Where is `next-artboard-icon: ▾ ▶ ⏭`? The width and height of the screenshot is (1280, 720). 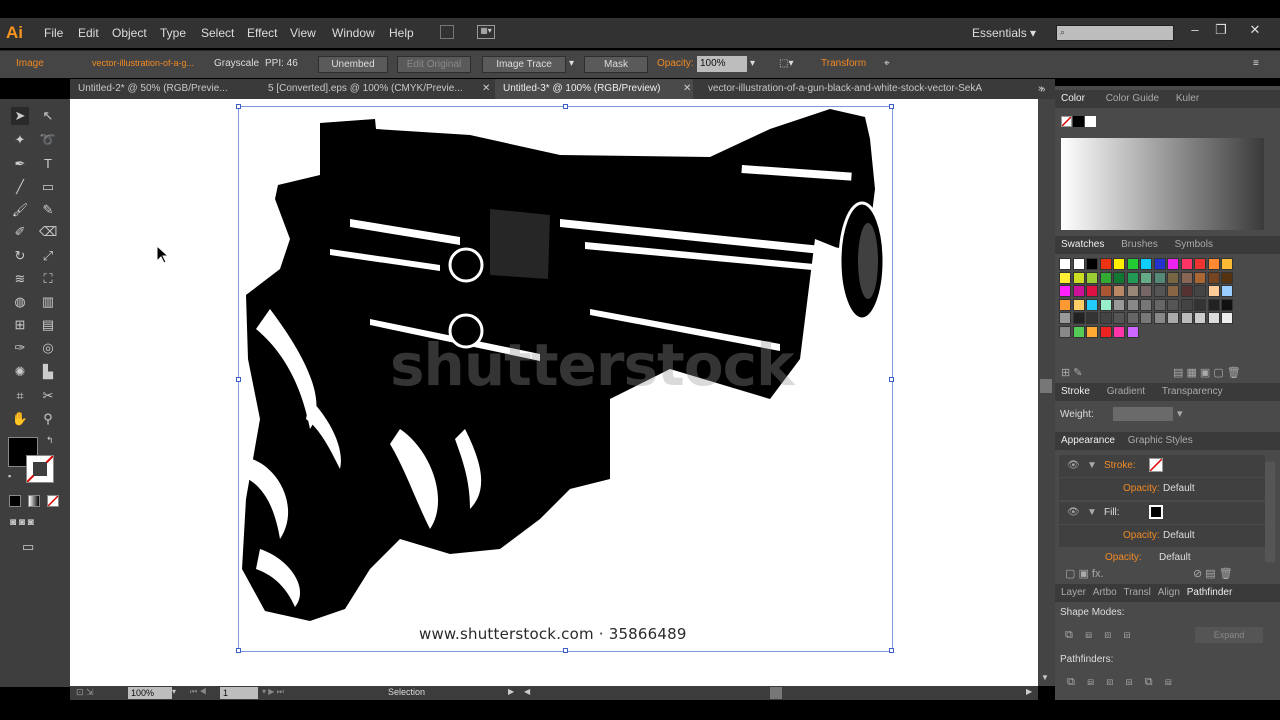 next-artboard-icon: ▾ ▶ ⏭ is located at coordinates (273, 692).